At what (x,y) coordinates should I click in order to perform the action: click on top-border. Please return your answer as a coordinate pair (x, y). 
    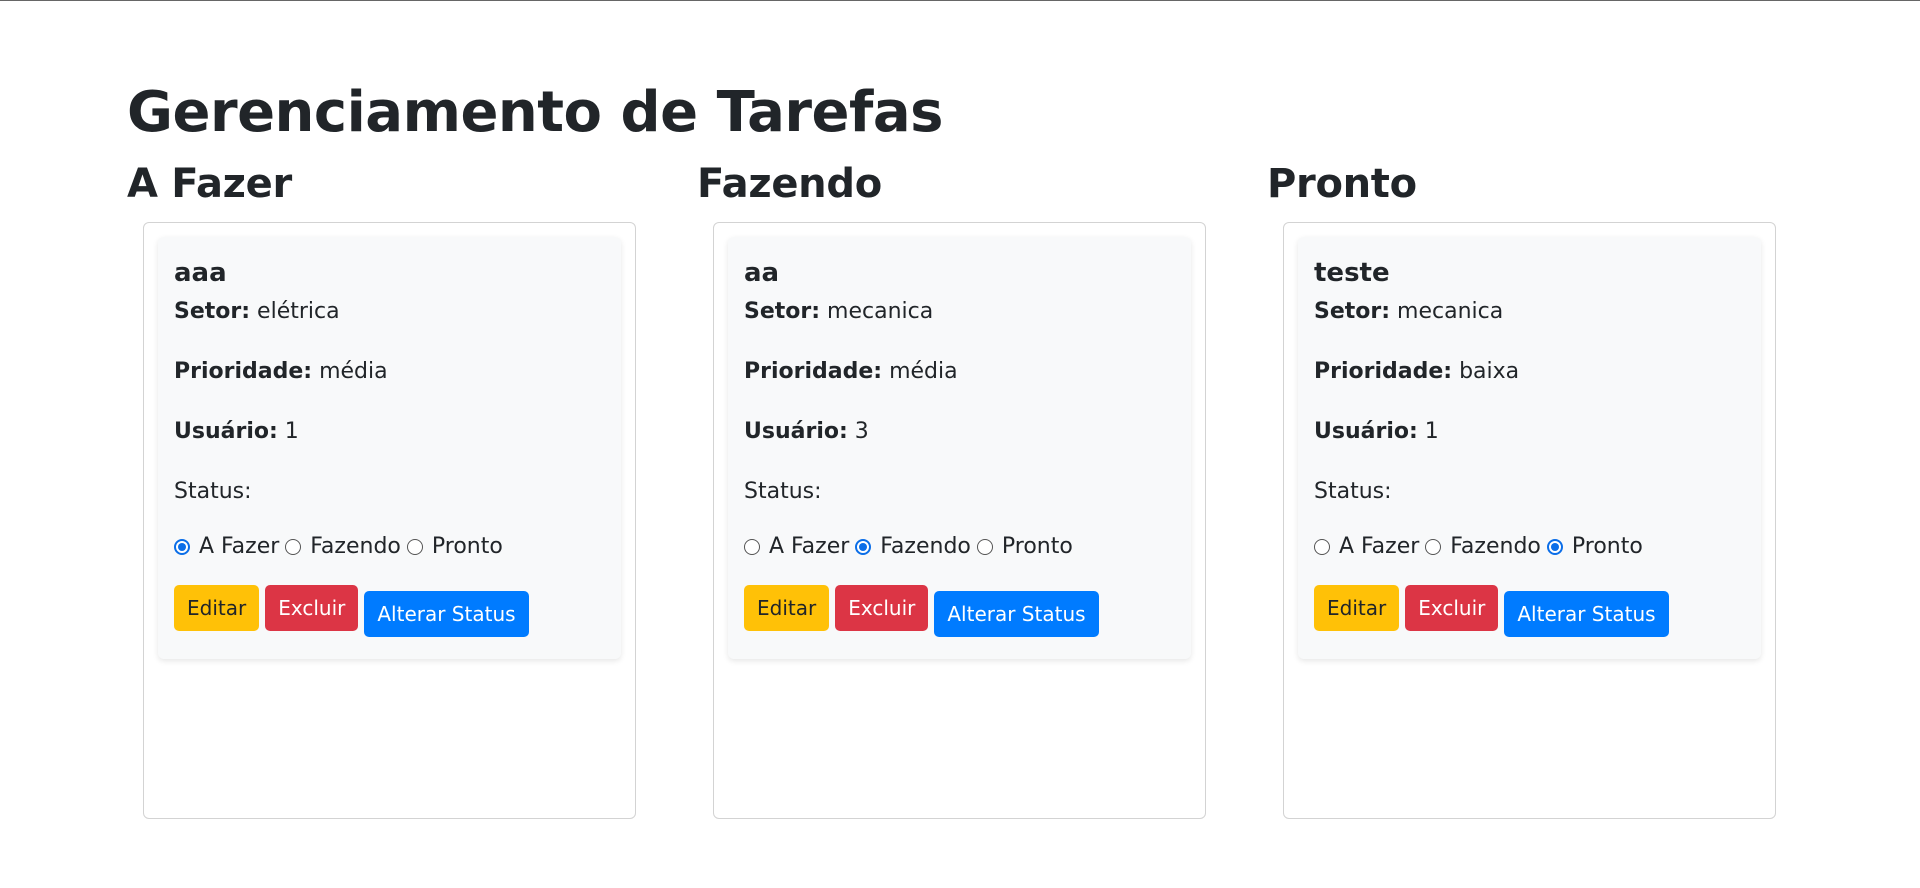
    Looking at the image, I should click on (960, 0).